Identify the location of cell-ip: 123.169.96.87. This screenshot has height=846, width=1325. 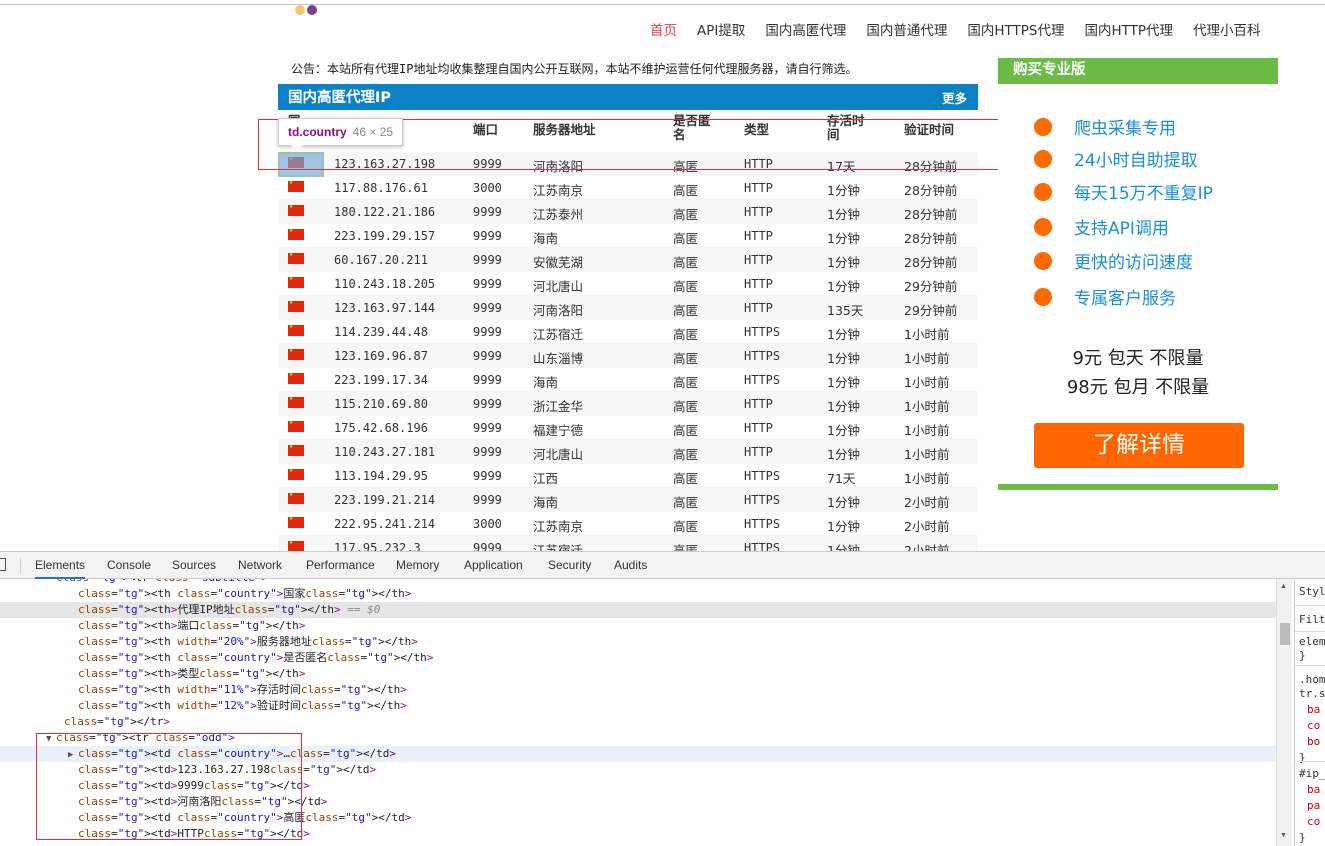
(381, 356).